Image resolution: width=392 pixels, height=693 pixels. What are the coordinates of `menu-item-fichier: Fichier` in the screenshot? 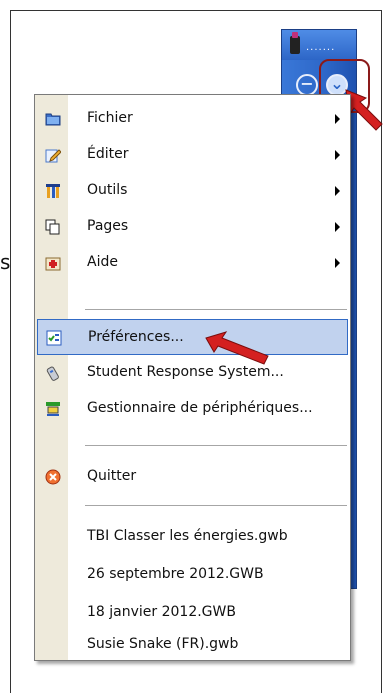 It's located at (192, 119).